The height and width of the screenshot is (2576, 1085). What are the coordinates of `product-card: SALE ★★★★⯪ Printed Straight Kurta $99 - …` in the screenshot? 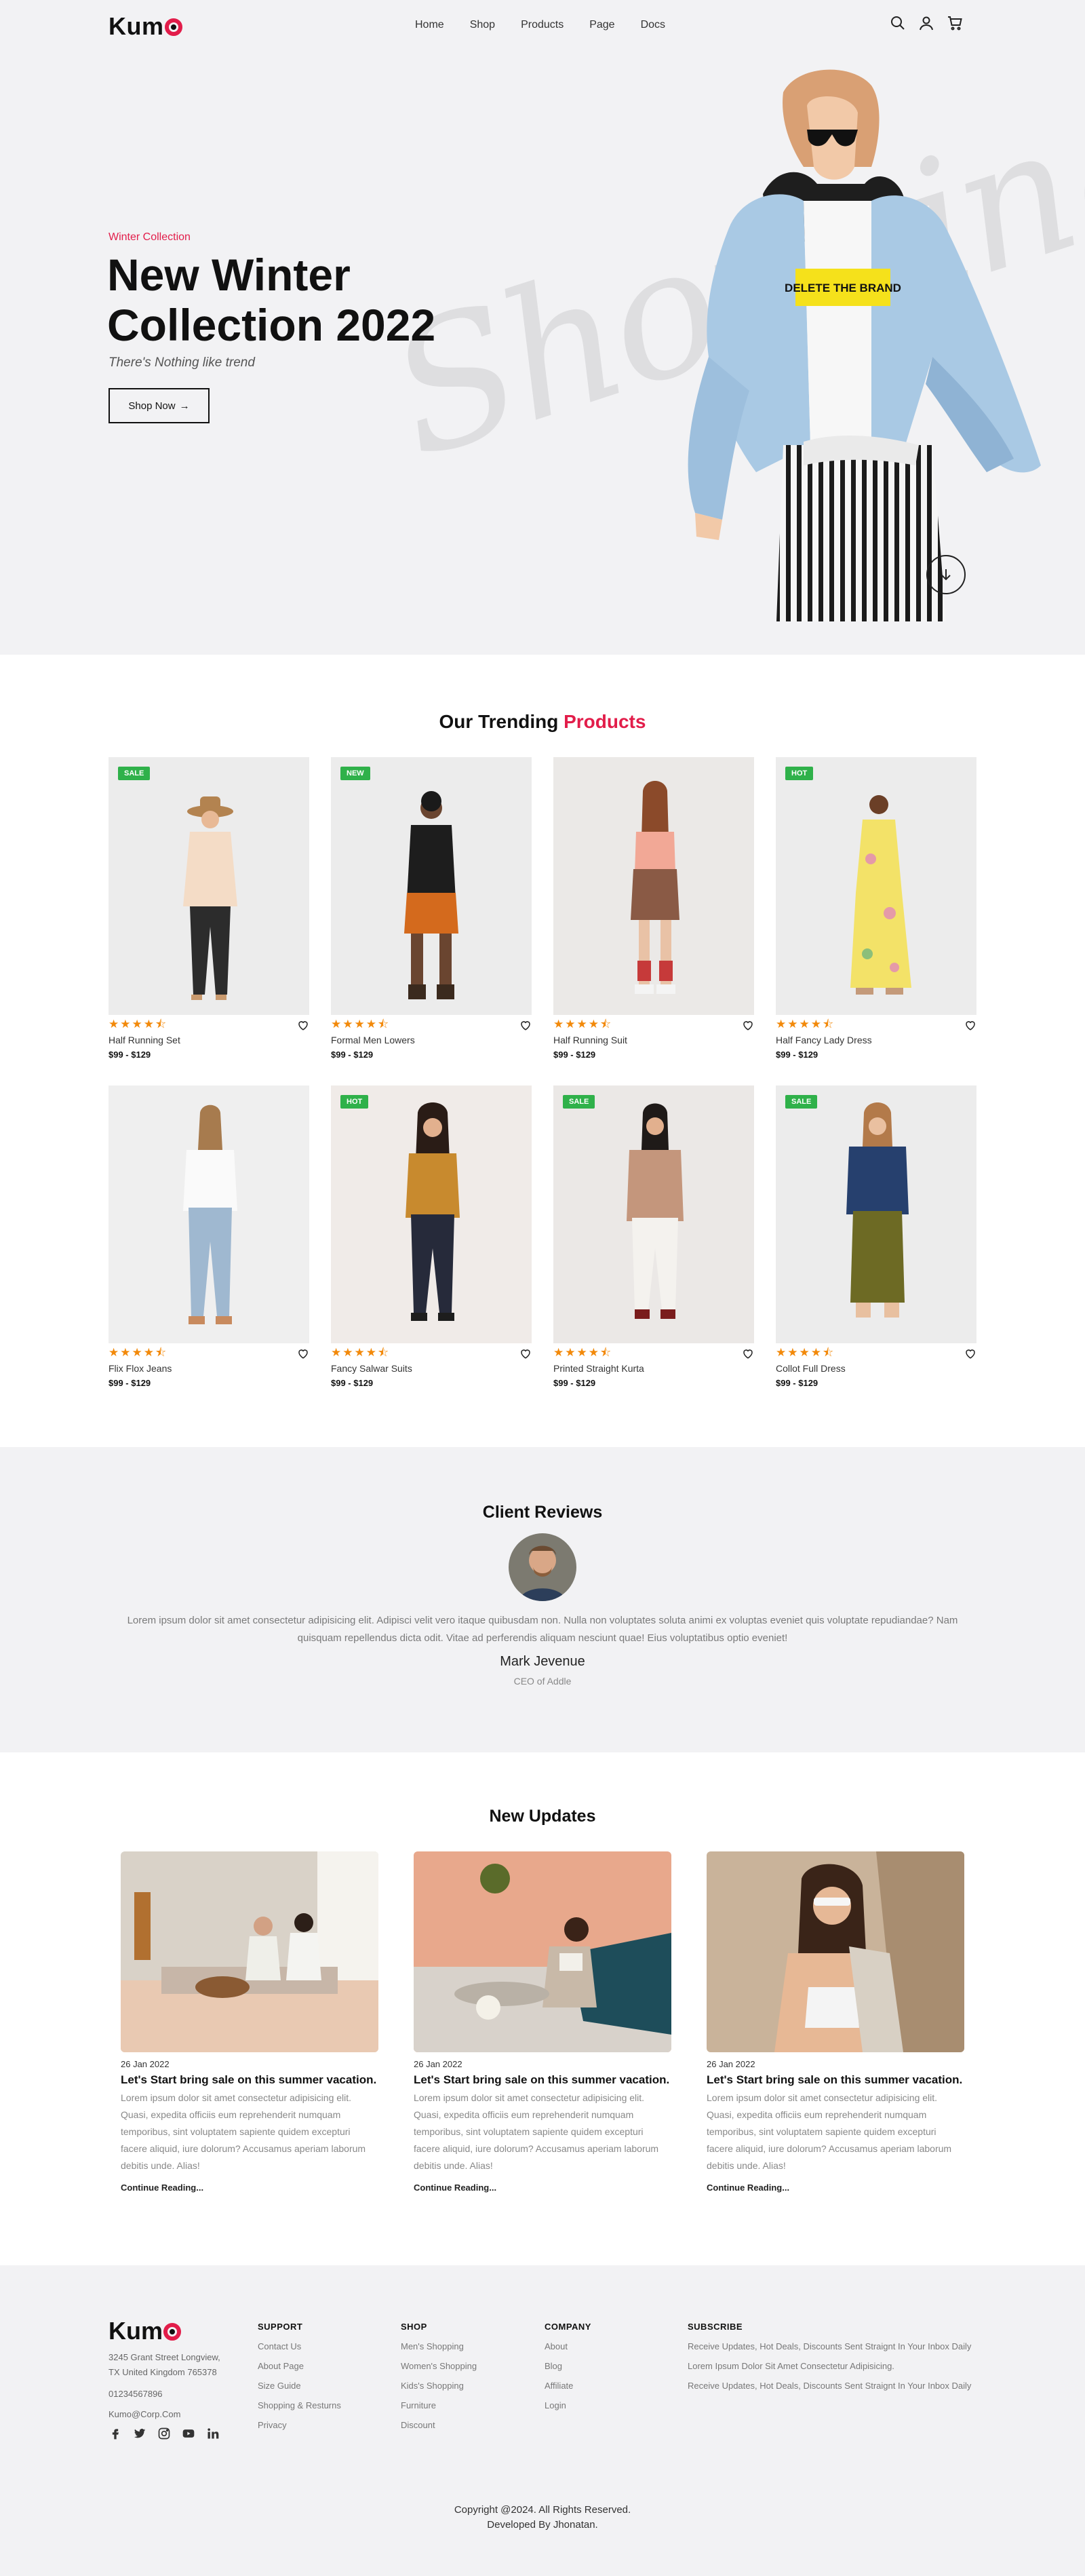 It's located at (653, 1236).